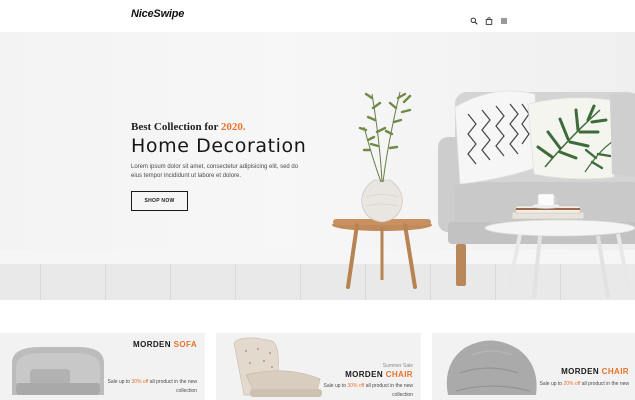 This screenshot has width=635, height=400. What do you see at coordinates (157, 14) in the screenshot?
I see `site-logo: NiceSwipe` at bounding box center [157, 14].